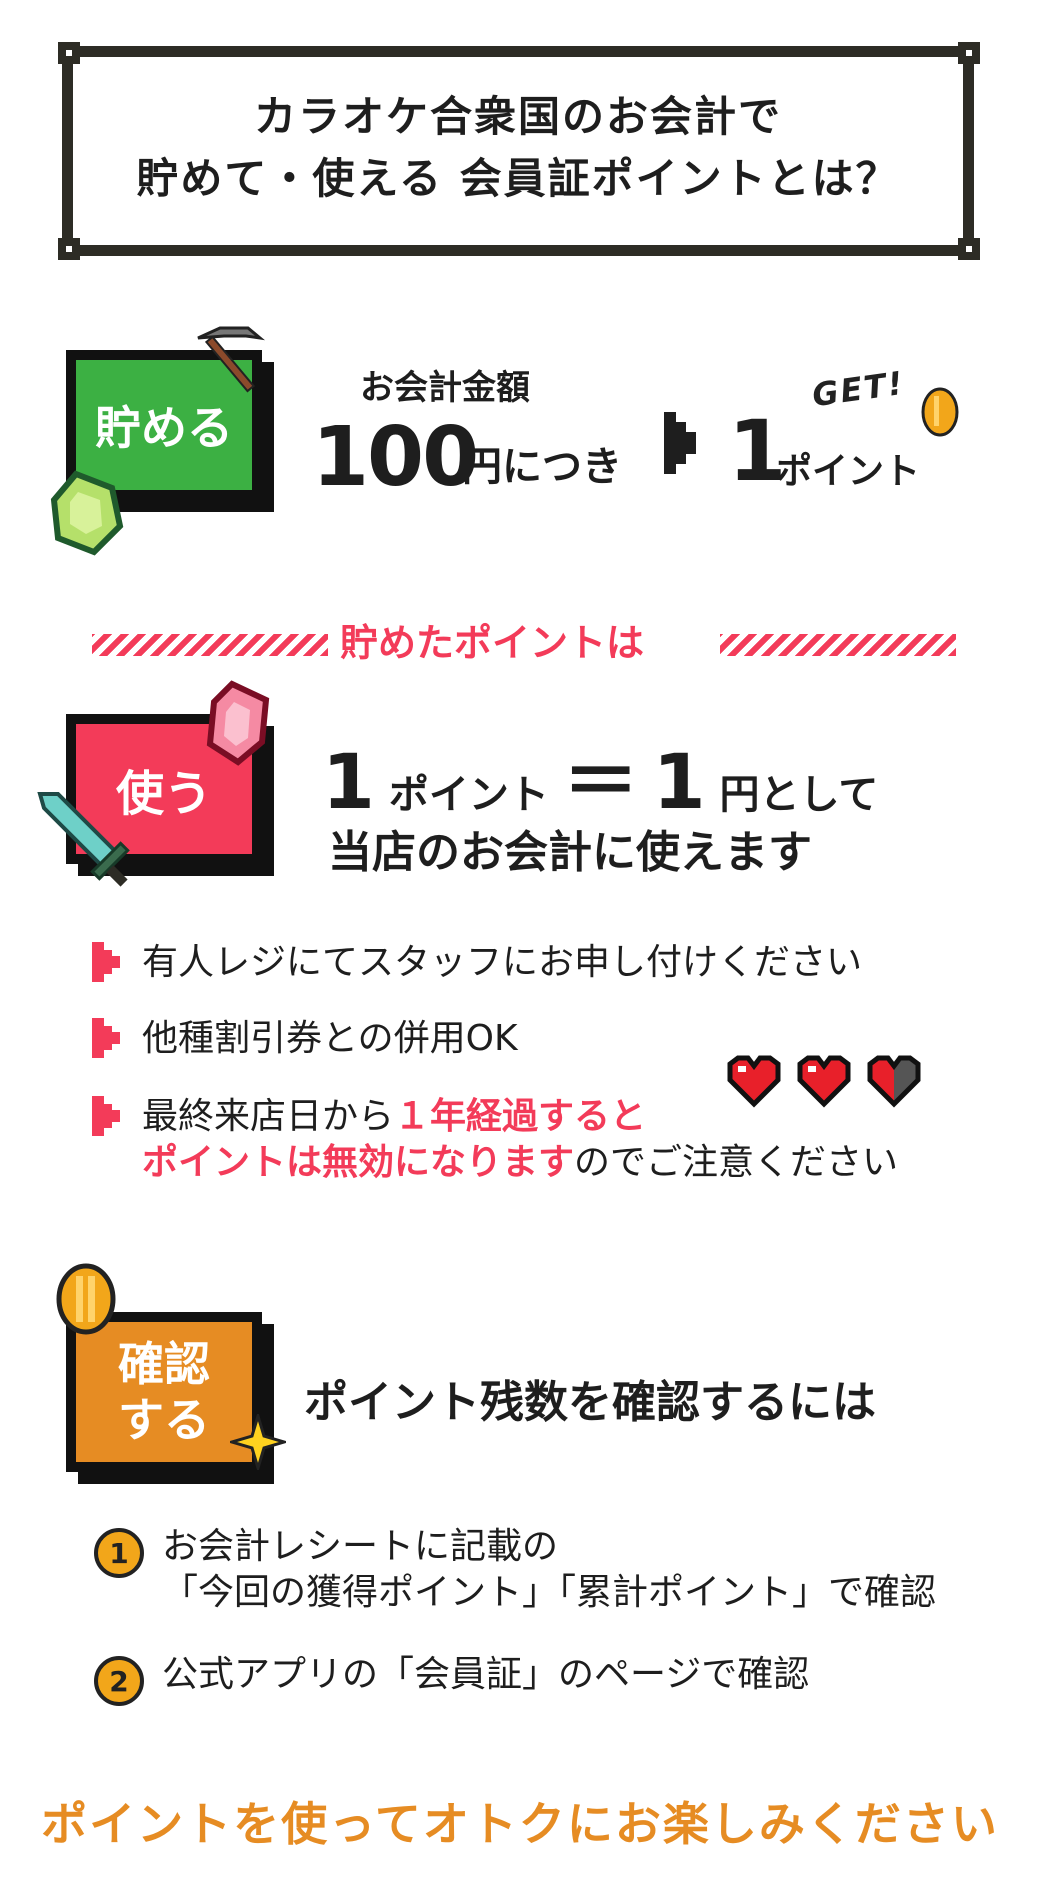  I want to click on earn-amount-unit: 円につき, so click(542, 467).